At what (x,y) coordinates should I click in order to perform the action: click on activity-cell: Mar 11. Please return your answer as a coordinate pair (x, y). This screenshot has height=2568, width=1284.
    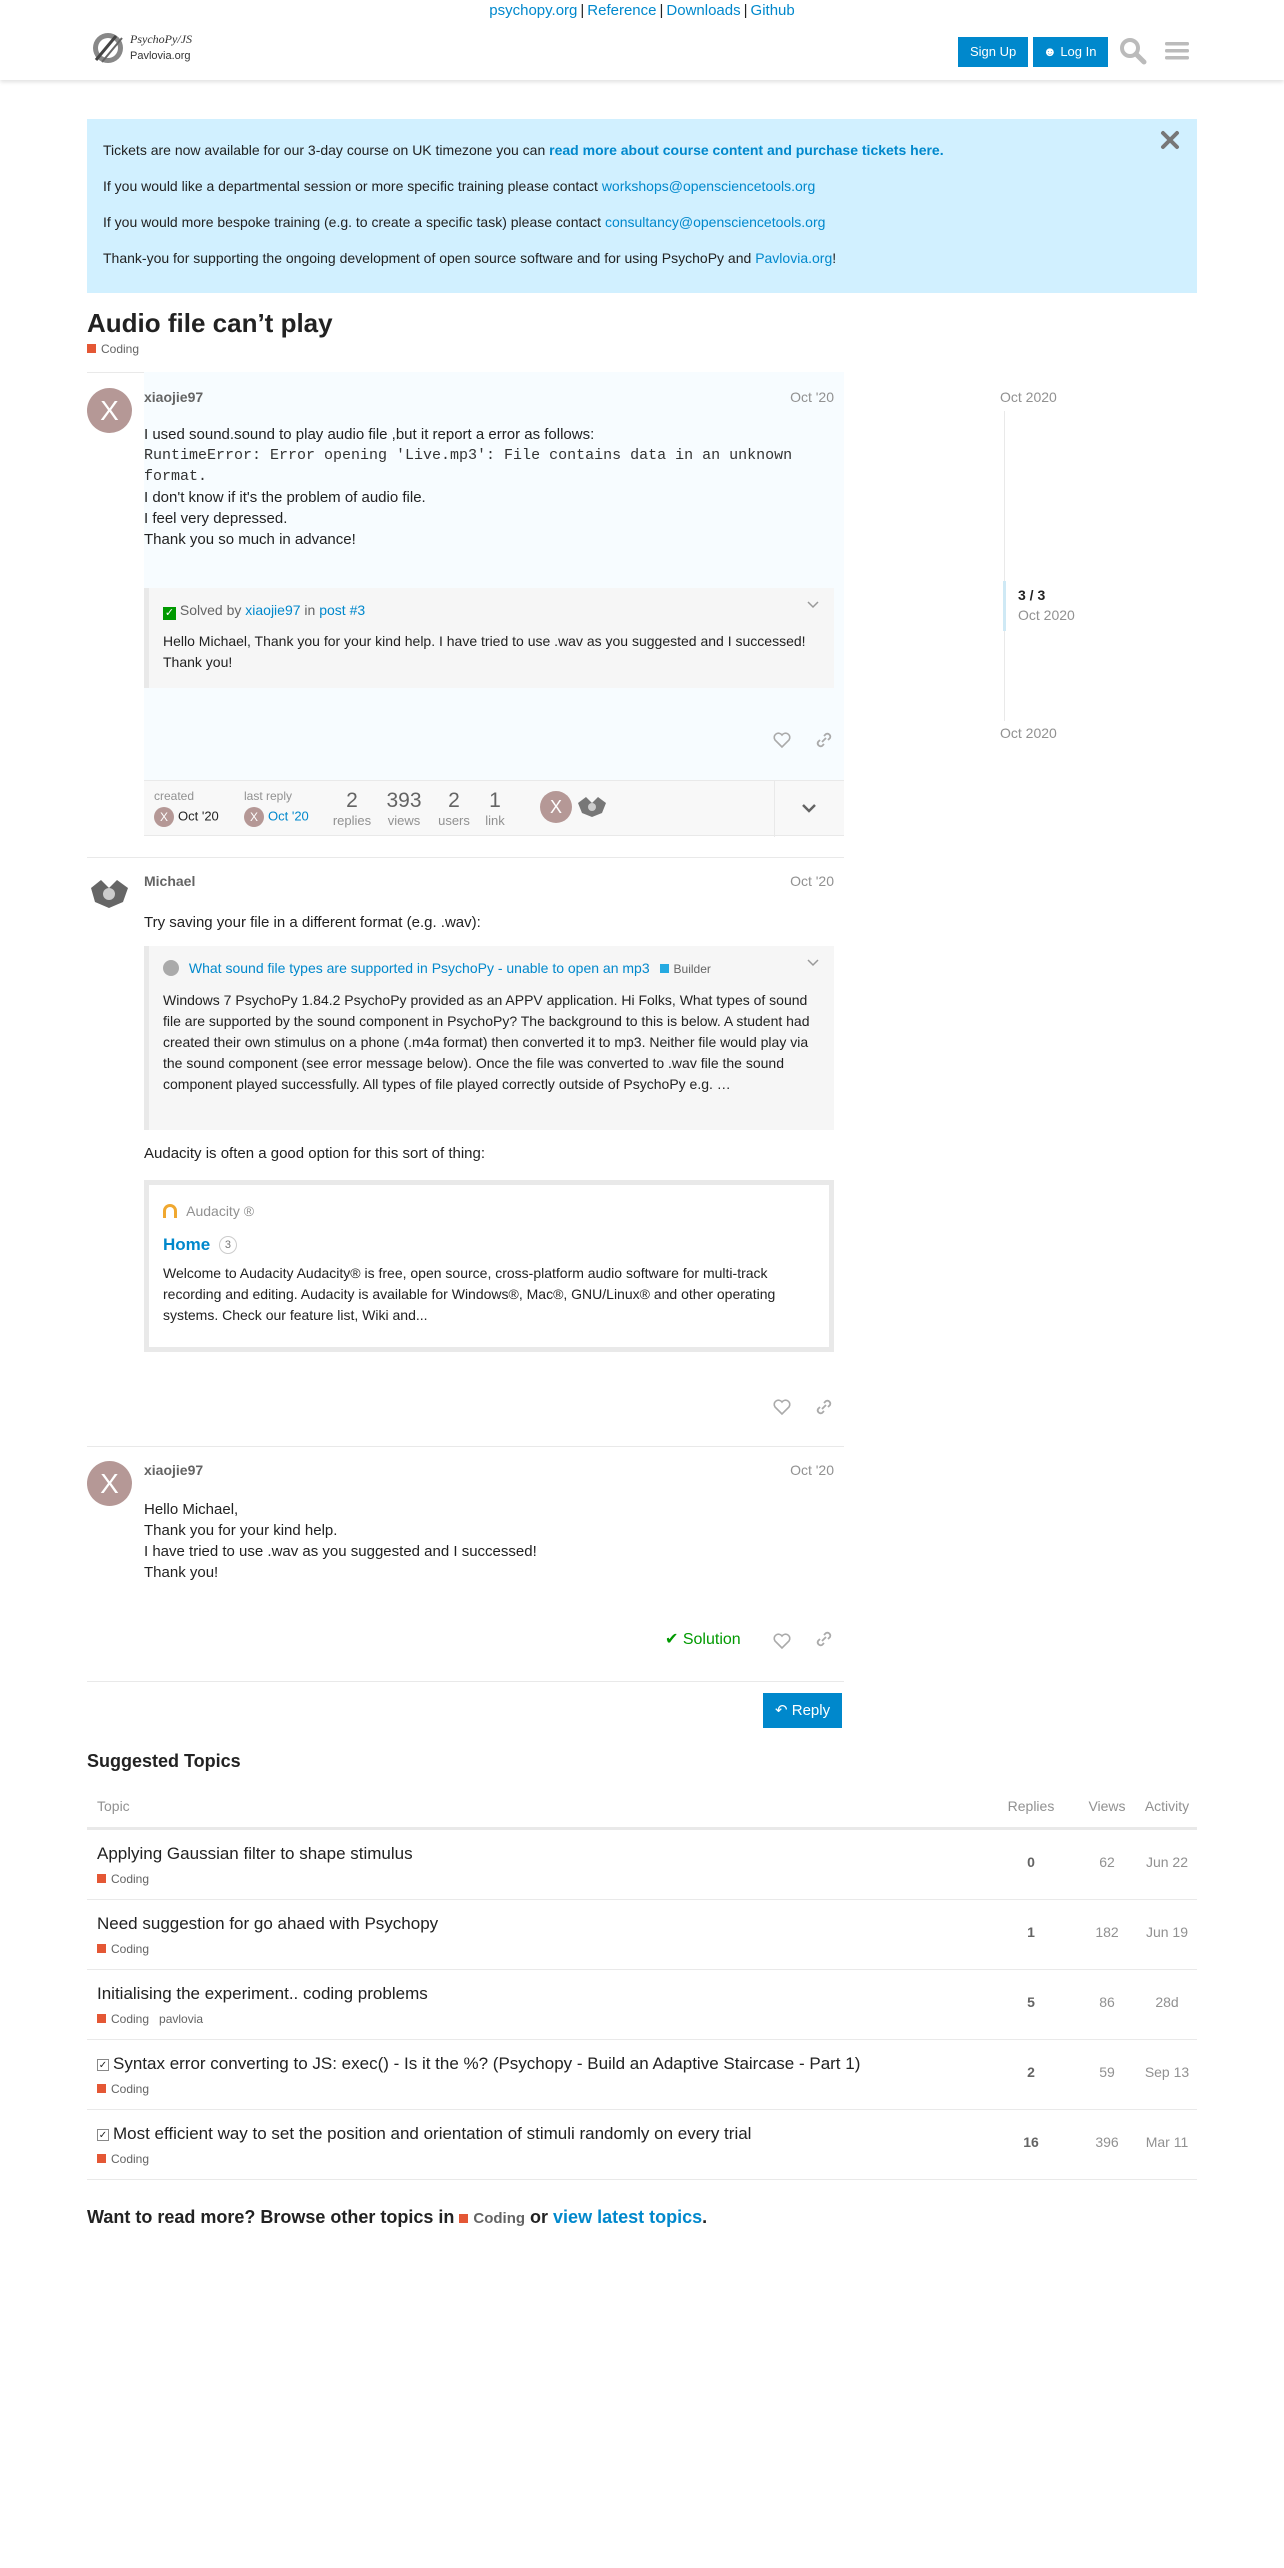
    Looking at the image, I should click on (1167, 2142).